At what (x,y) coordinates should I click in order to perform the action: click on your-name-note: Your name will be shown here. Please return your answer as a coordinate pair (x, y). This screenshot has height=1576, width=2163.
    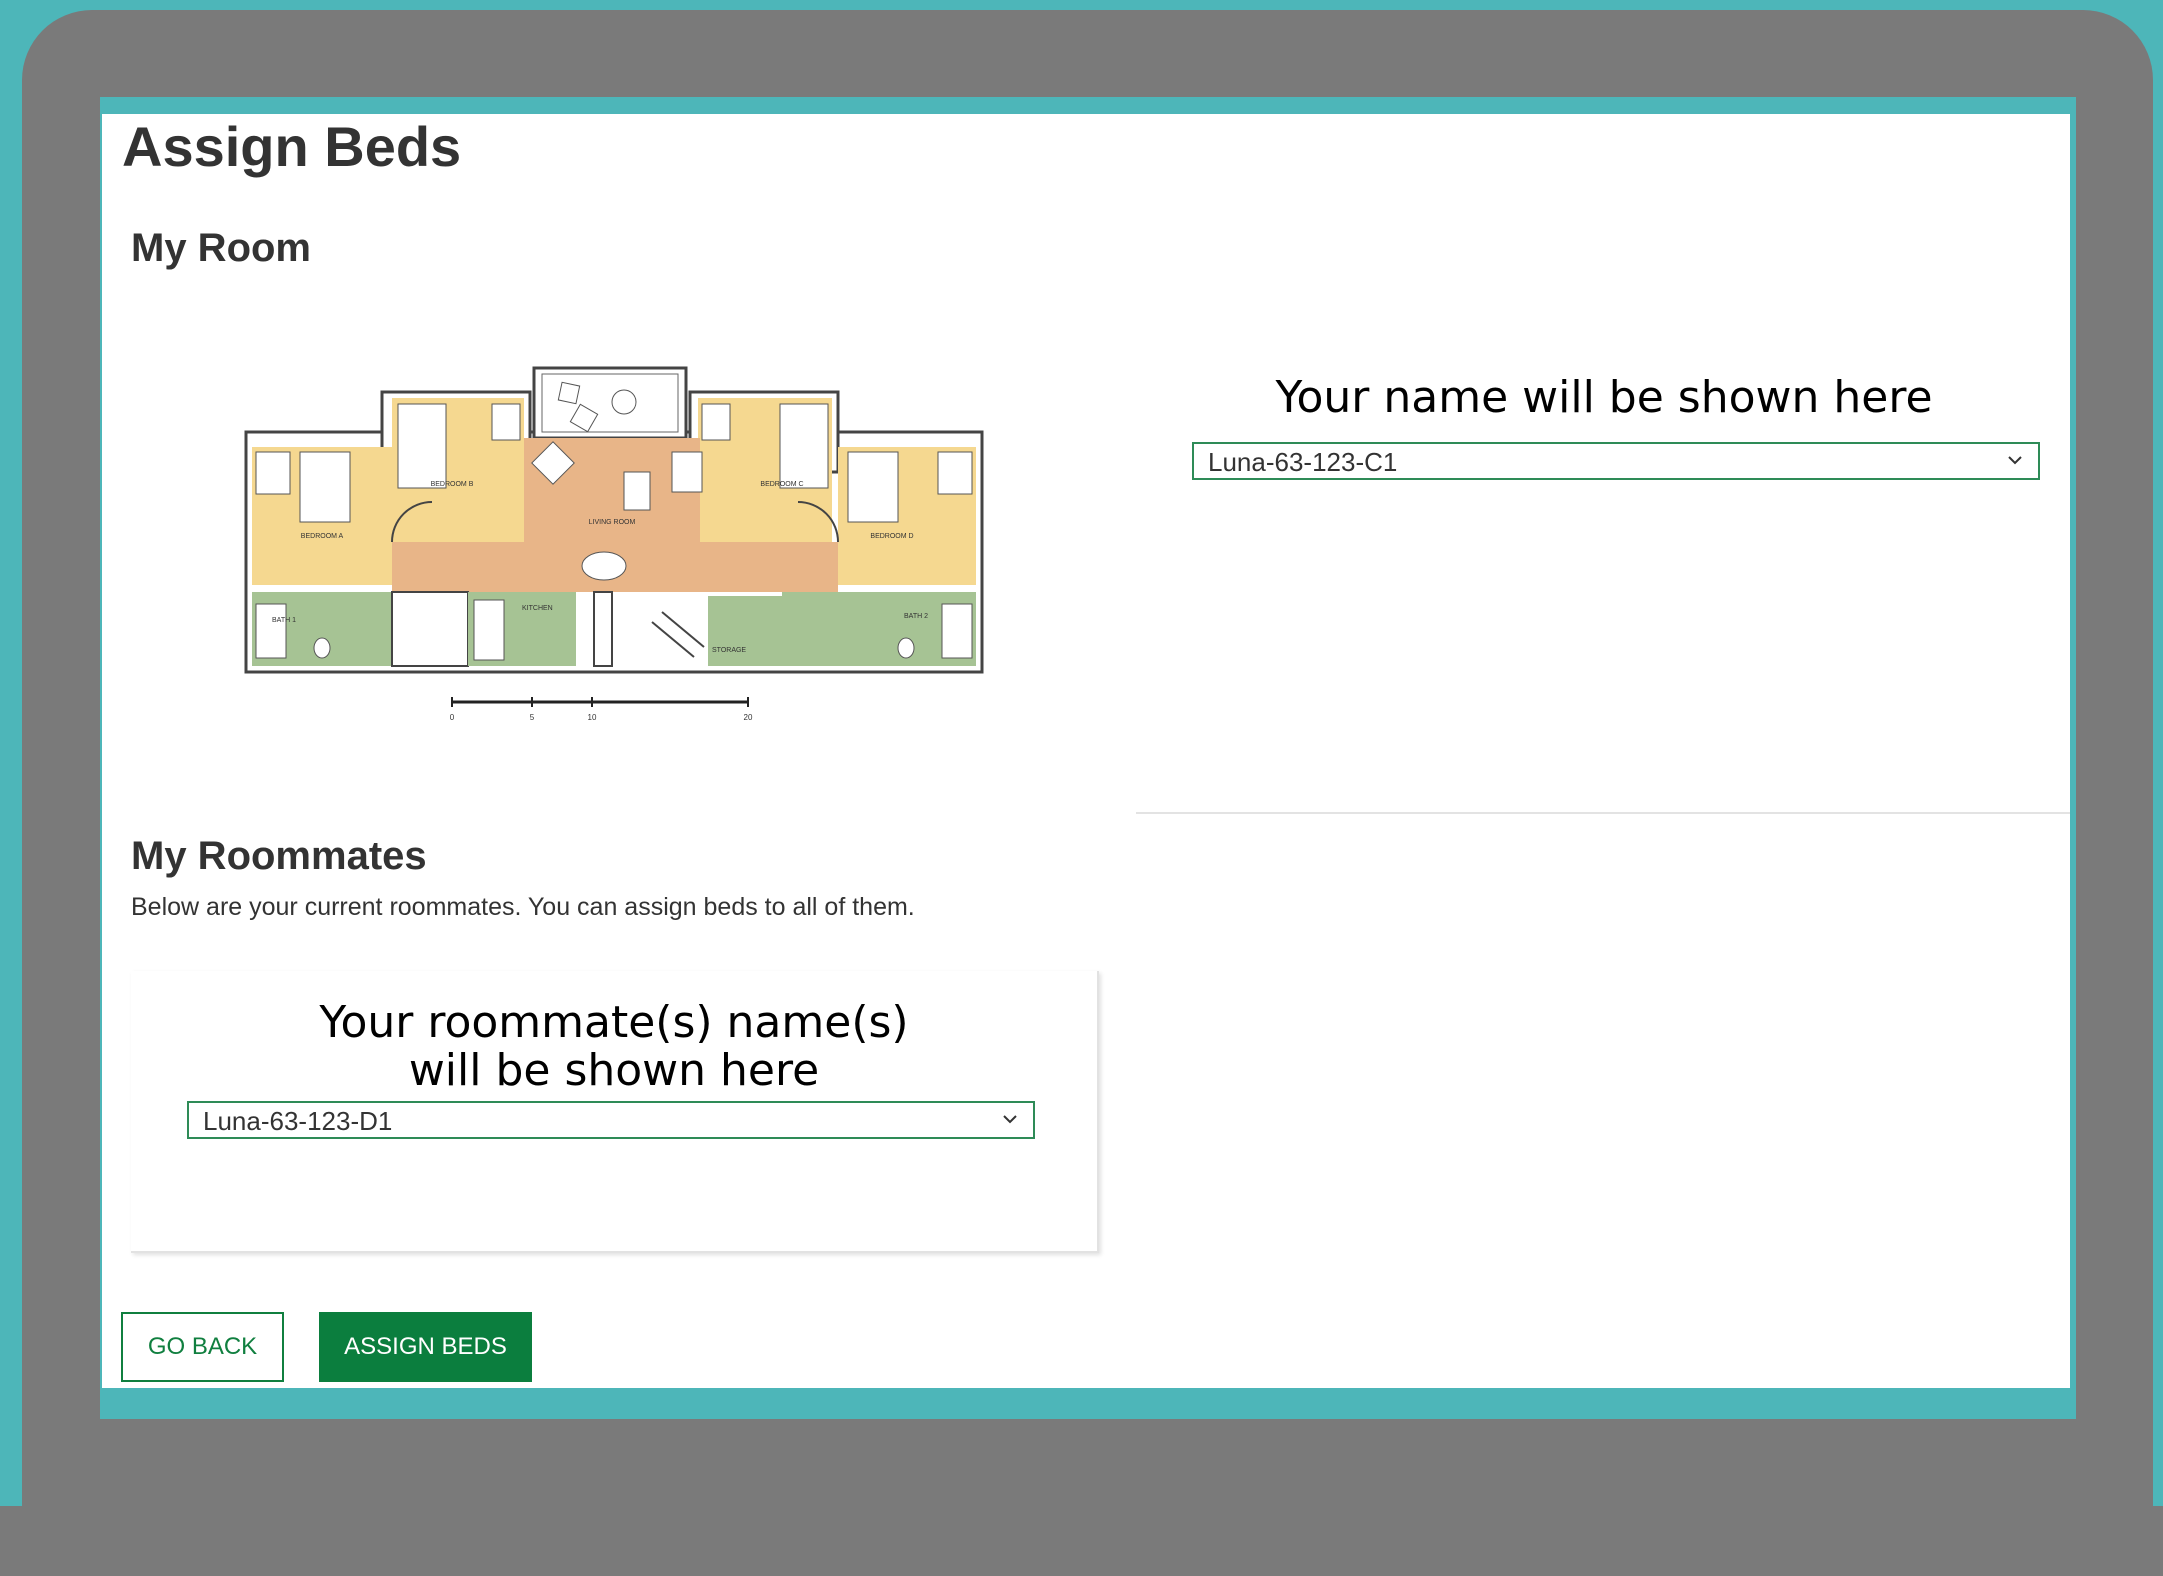
    Looking at the image, I should click on (1604, 397).